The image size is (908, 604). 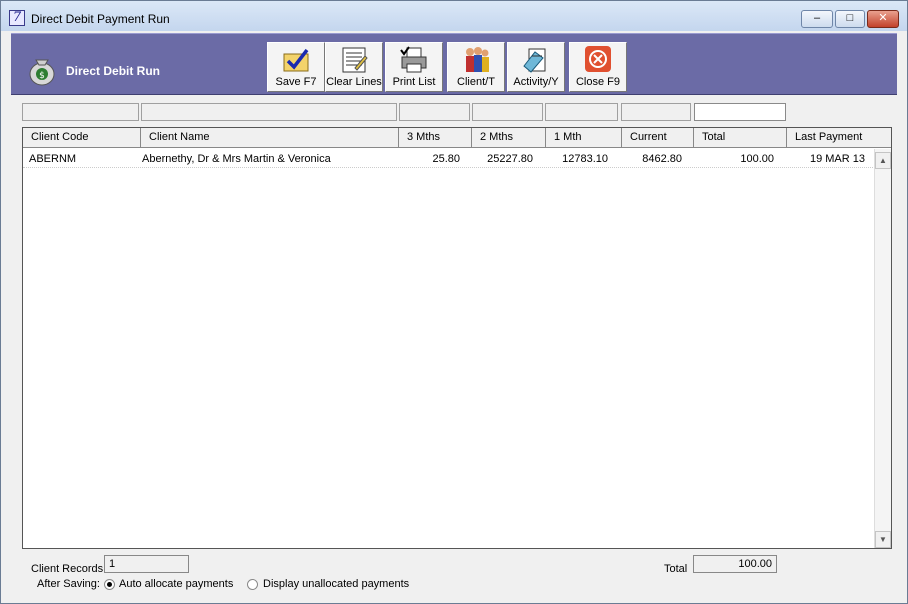 I want to click on clear-lines-button: Clear Lines, so click(x=354, y=67).